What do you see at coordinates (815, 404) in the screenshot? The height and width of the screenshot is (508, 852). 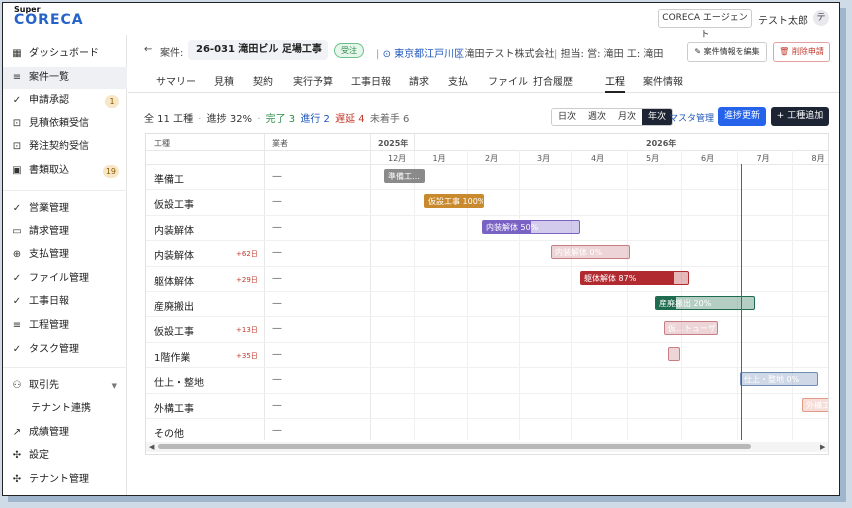 I see `gantt-bar: 外構工` at bounding box center [815, 404].